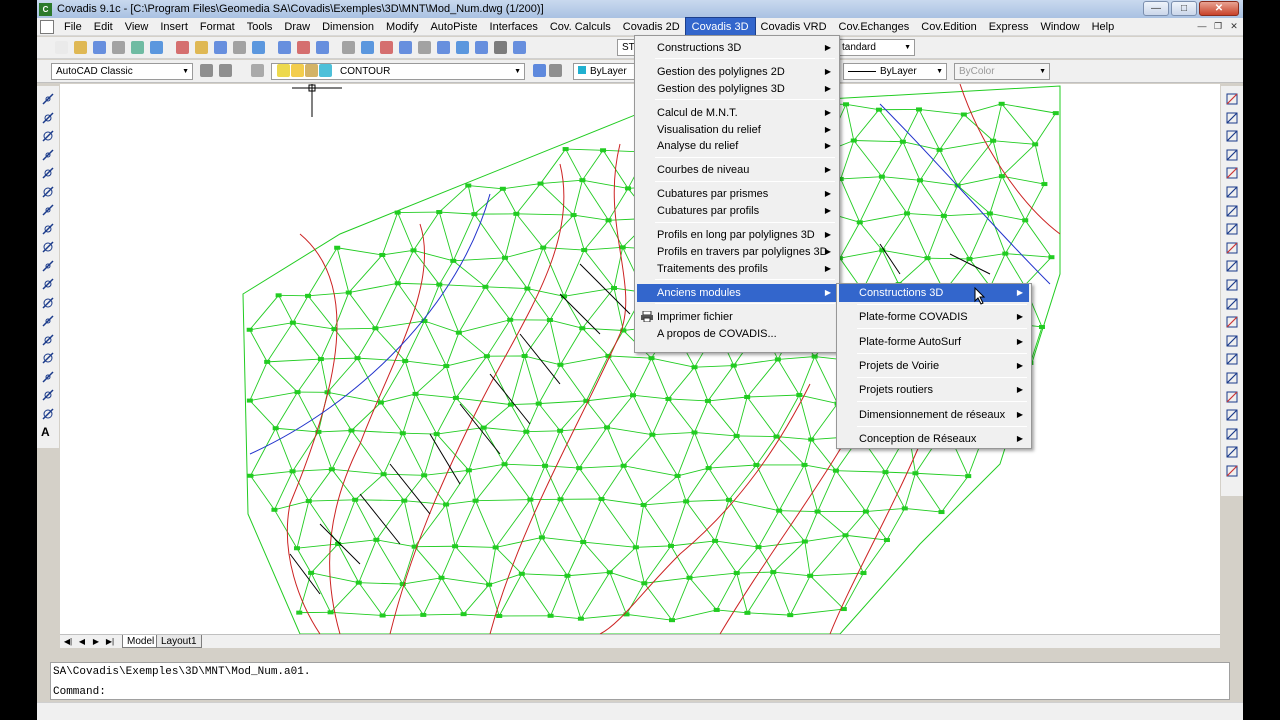 The width and height of the screenshot is (1280, 720). Describe the element at coordinates (651, 27) in the screenshot. I see `menu-covadis-2d: Covadis 2D` at that location.